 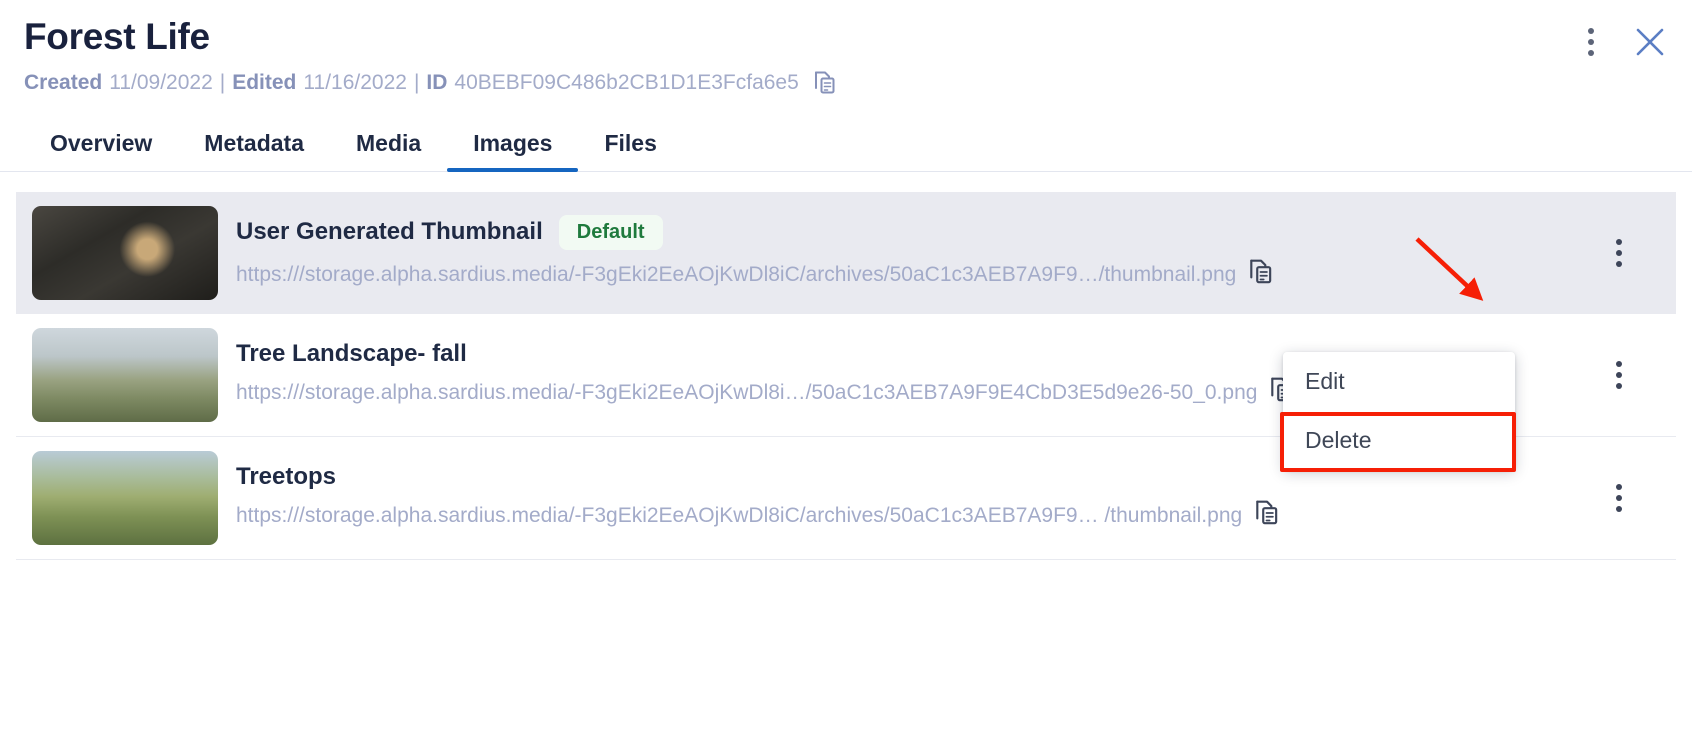 I want to click on tab-files: Files, so click(x=630, y=146).